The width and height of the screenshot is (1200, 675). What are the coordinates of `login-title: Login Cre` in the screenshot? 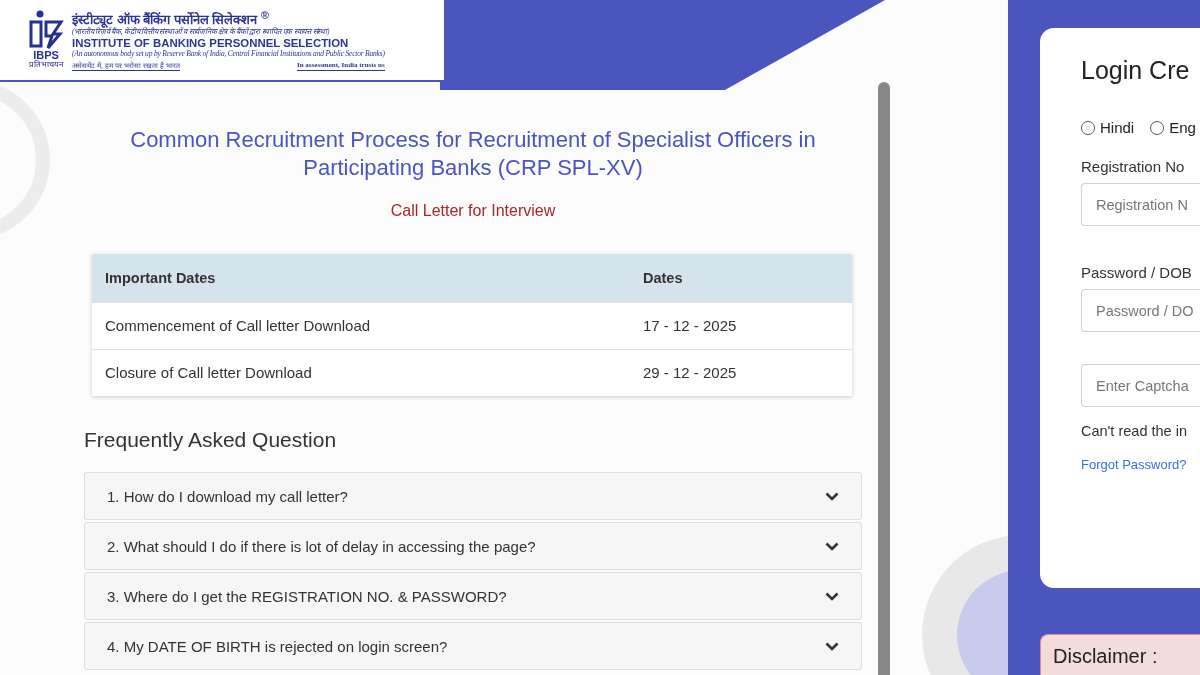 It's located at (1136, 70).